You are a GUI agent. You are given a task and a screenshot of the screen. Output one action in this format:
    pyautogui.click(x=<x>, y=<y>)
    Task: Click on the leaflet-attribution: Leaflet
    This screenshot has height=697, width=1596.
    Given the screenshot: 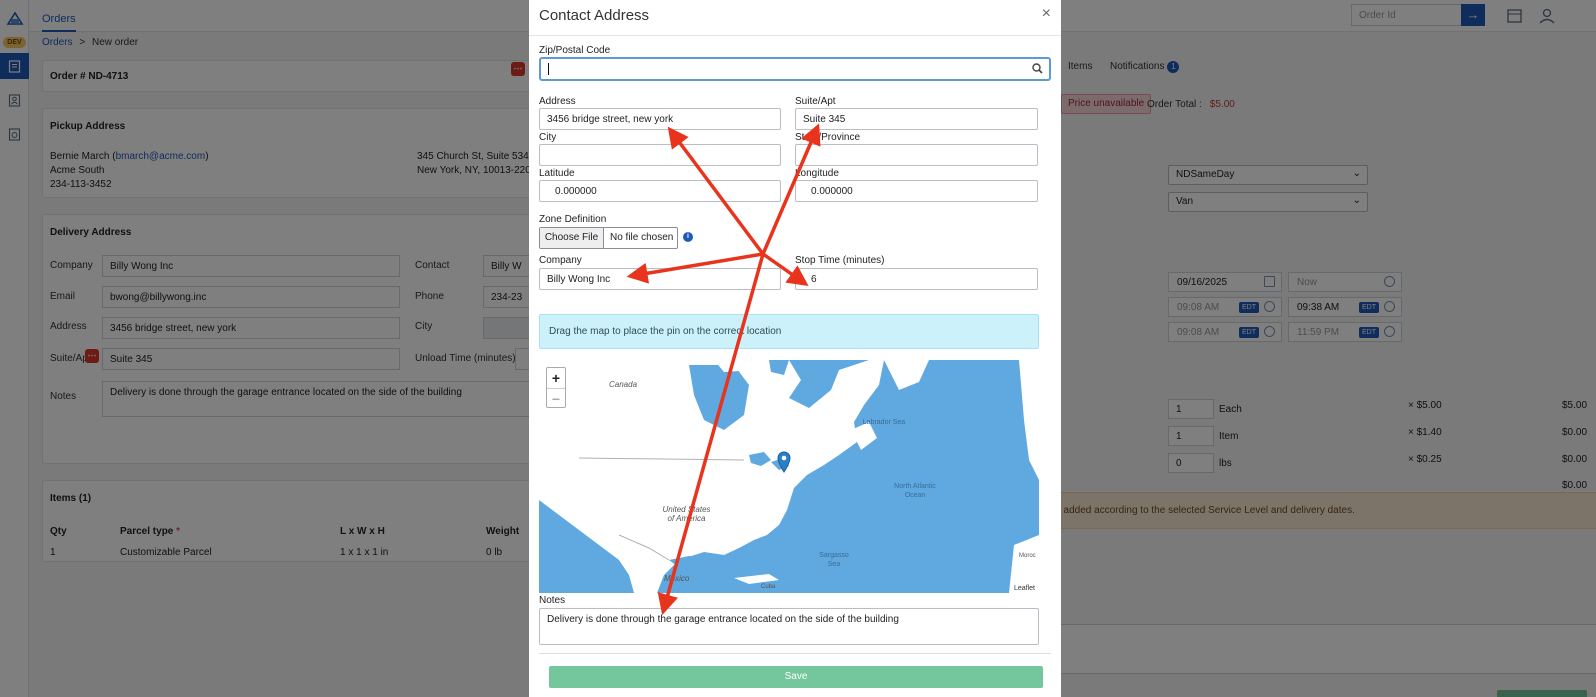 What is the action you would take?
    pyautogui.click(x=1024, y=588)
    